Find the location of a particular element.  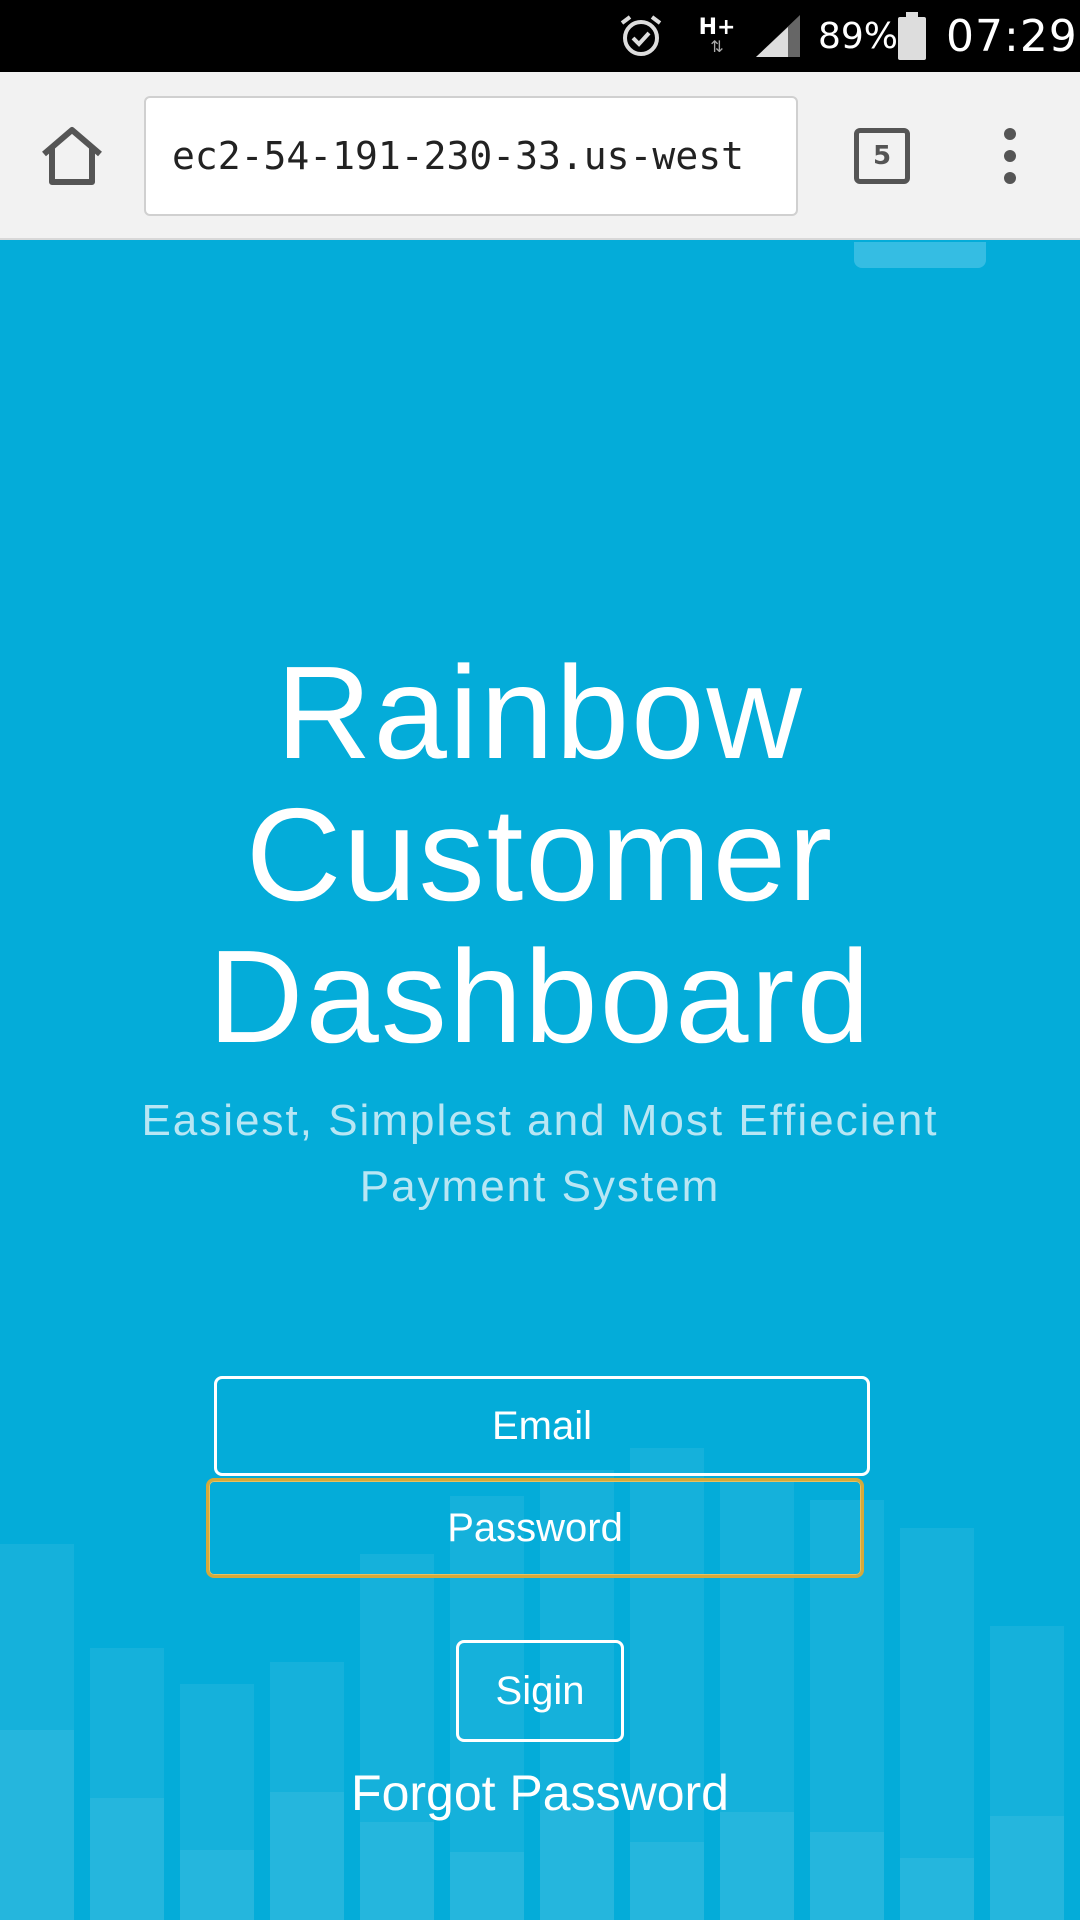

title-line-1: Rainbow is located at coordinates (540, 712).